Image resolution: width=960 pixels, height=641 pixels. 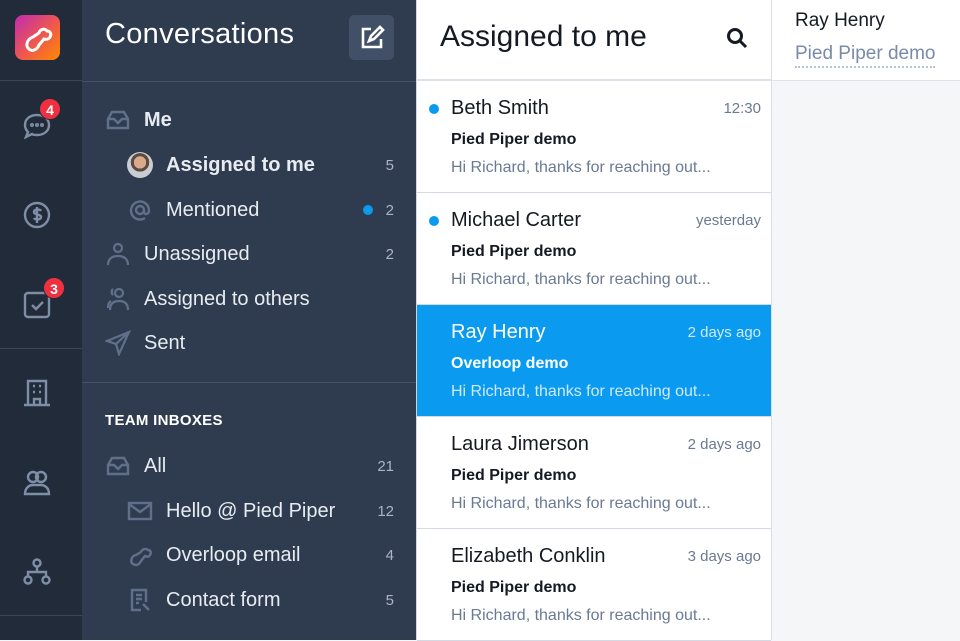 What do you see at coordinates (140, 165) in the screenshot?
I see `avatar` at bounding box center [140, 165].